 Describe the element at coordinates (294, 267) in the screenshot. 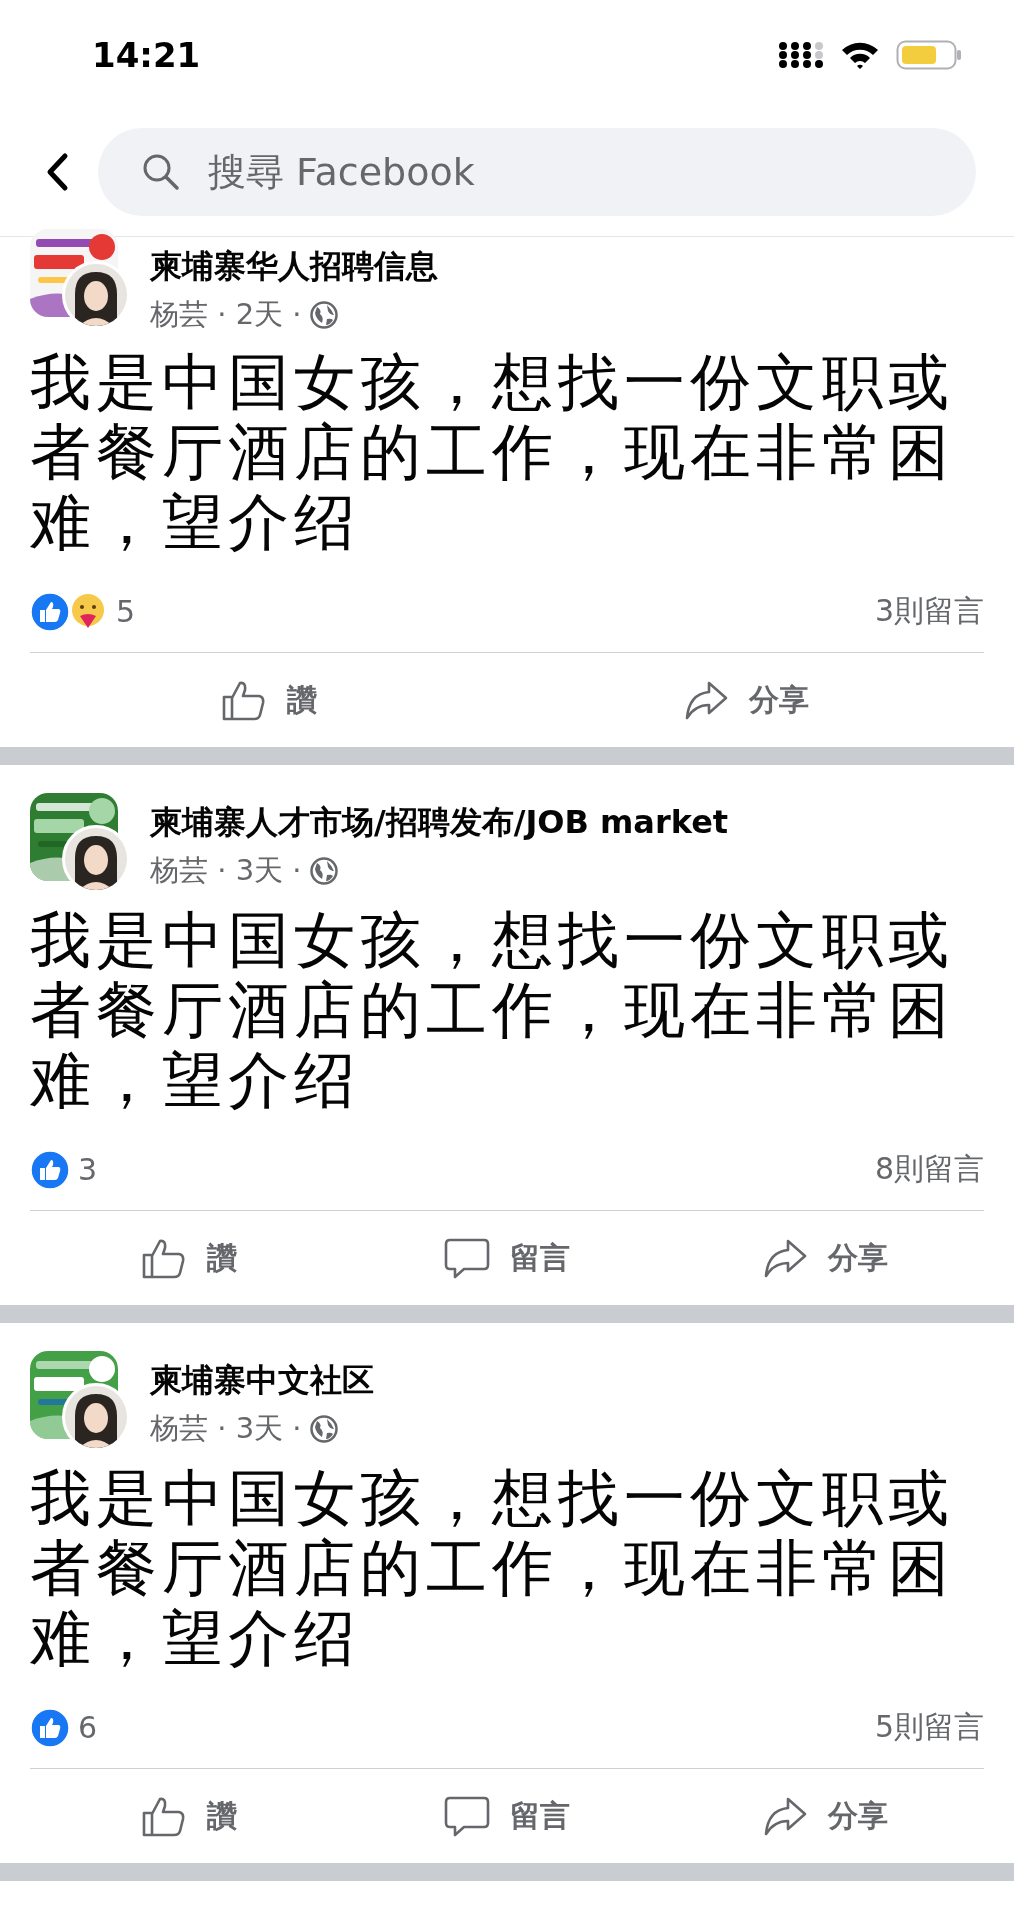

I see `group-name: 柬埔寨华人招聘信息` at that location.